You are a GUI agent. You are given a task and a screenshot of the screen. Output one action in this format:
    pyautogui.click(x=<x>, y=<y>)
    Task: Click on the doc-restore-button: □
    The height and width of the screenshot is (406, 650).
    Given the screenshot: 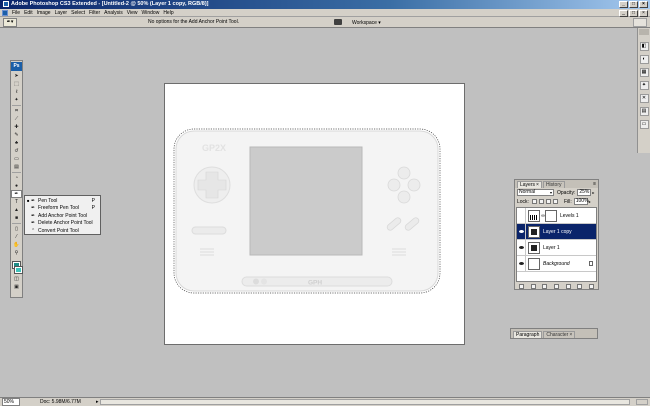 What is the action you would take?
    pyautogui.click(x=633, y=13)
    